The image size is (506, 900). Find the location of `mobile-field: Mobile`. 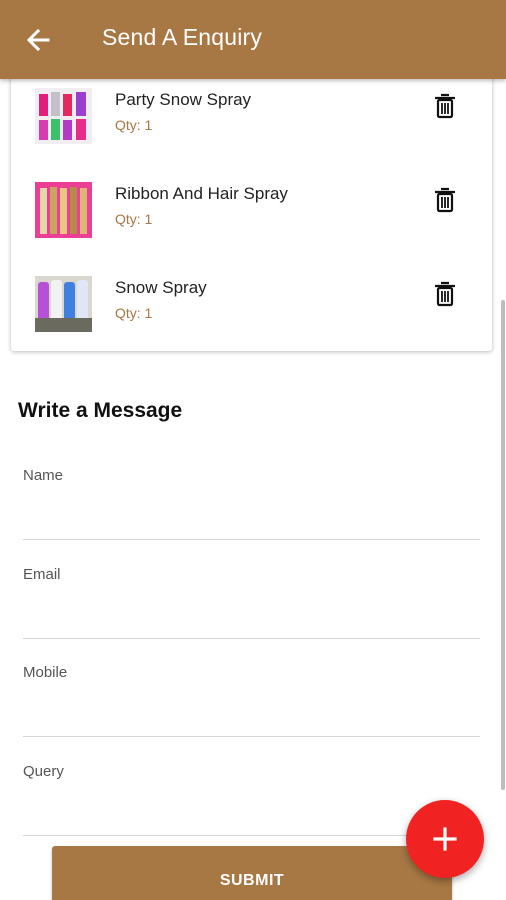

mobile-field: Mobile is located at coordinates (251, 704).